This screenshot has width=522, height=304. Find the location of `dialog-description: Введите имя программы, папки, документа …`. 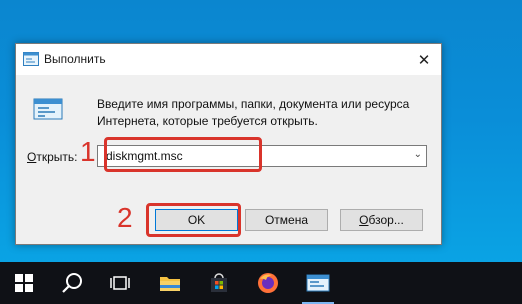

dialog-description: Введите имя программы, папки, документа … is located at coordinates (253, 112).